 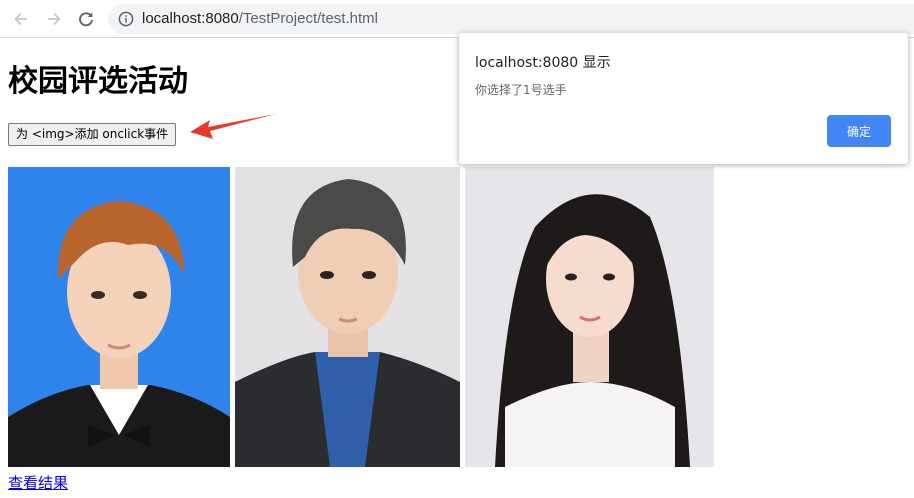 What do you see at coordinates (190, 18) in the screenshot?
I see `url-host: localhost:8080` at bounding box center [190, 18].